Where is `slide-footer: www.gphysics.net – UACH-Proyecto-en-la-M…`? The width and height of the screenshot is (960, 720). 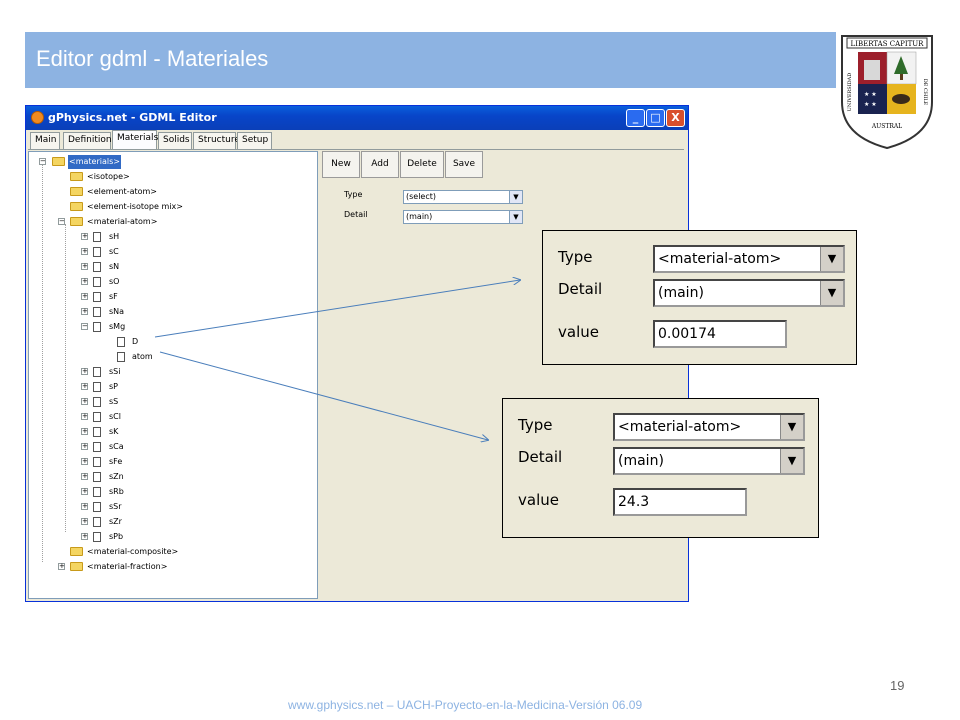 slide-footer: www.gphysics.net – UACH-Proyecto-en-la-M… is located at coordinates (465, 705).